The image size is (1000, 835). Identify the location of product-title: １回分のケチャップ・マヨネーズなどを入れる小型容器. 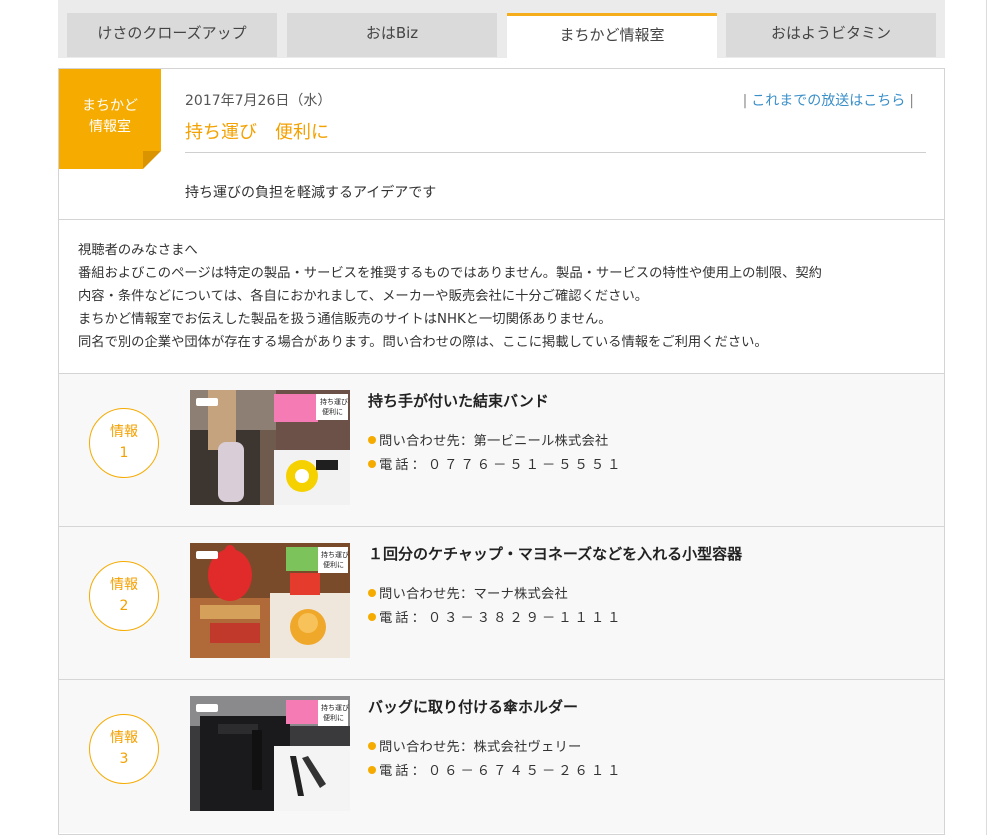
(555, 554).